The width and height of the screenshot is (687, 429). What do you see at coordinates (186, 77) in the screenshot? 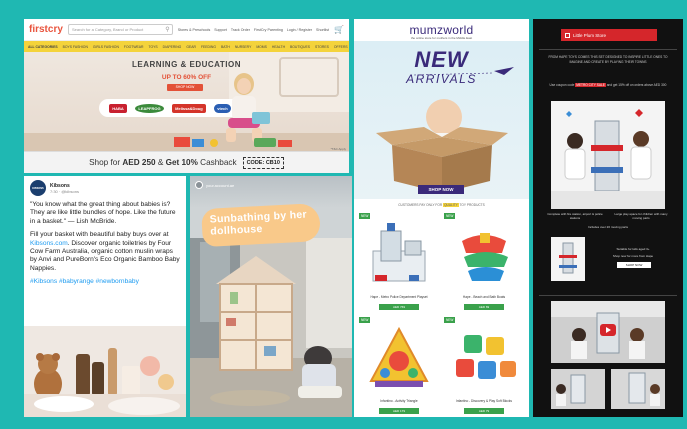
I see `hero-offer: UP TO 60% OFF` at bounding box center [186, 77].